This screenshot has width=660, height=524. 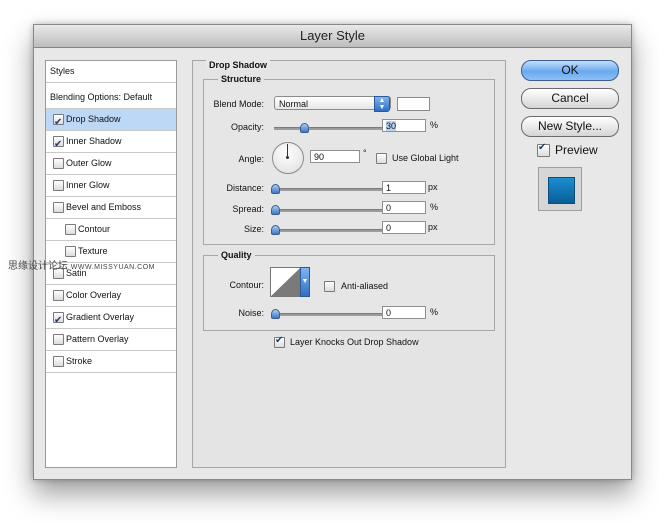 I want to click on style-item-label: Drop Shadow, so click(x=93, y=119).